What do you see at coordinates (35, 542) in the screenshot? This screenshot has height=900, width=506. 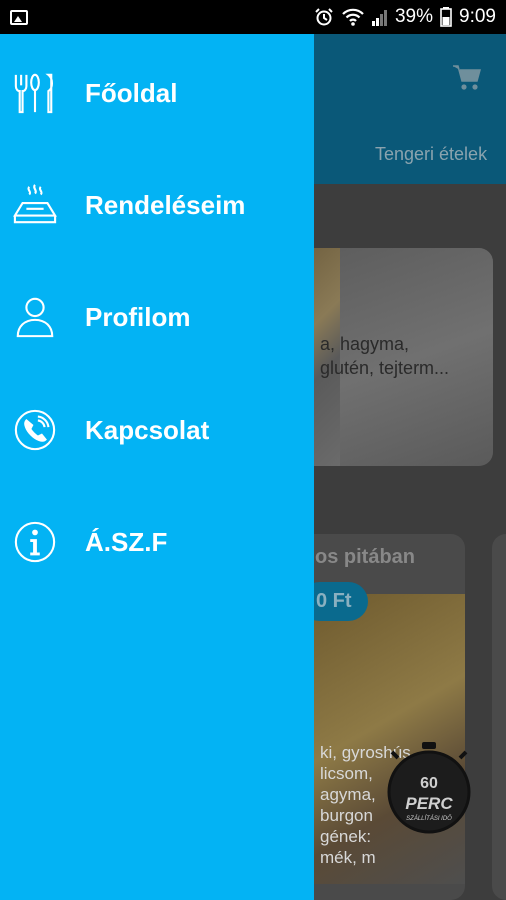 I see `info-icon` at bounding box center [35, 542].